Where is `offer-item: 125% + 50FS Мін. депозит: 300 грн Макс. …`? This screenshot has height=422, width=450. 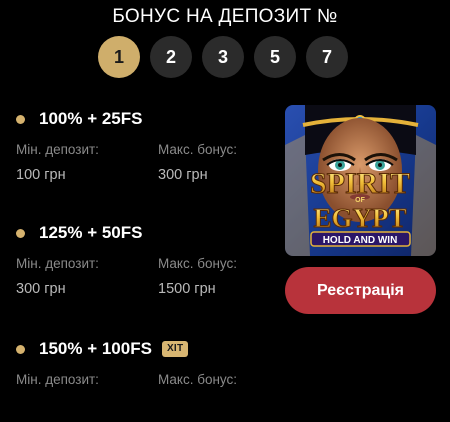 offer-item: 125% + 50FS Мін. депозит: 300 грн Макс. … is located at coordinates (146, 264).